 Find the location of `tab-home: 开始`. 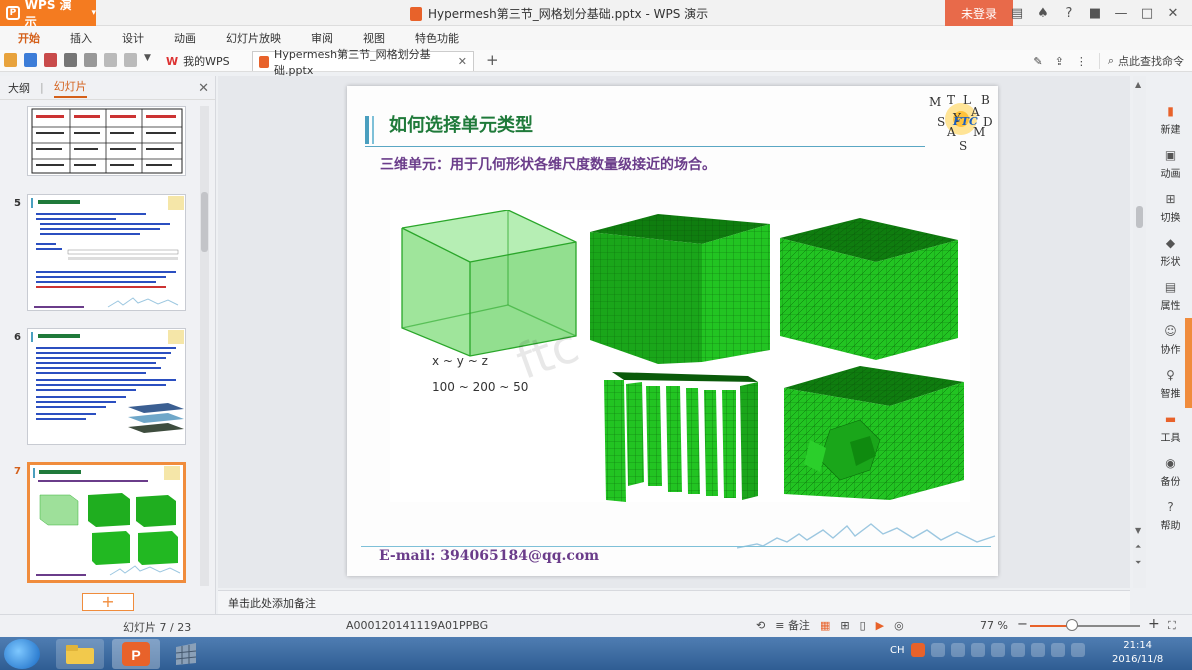

tab-home: 开始 is located at coordinates (29, 38).